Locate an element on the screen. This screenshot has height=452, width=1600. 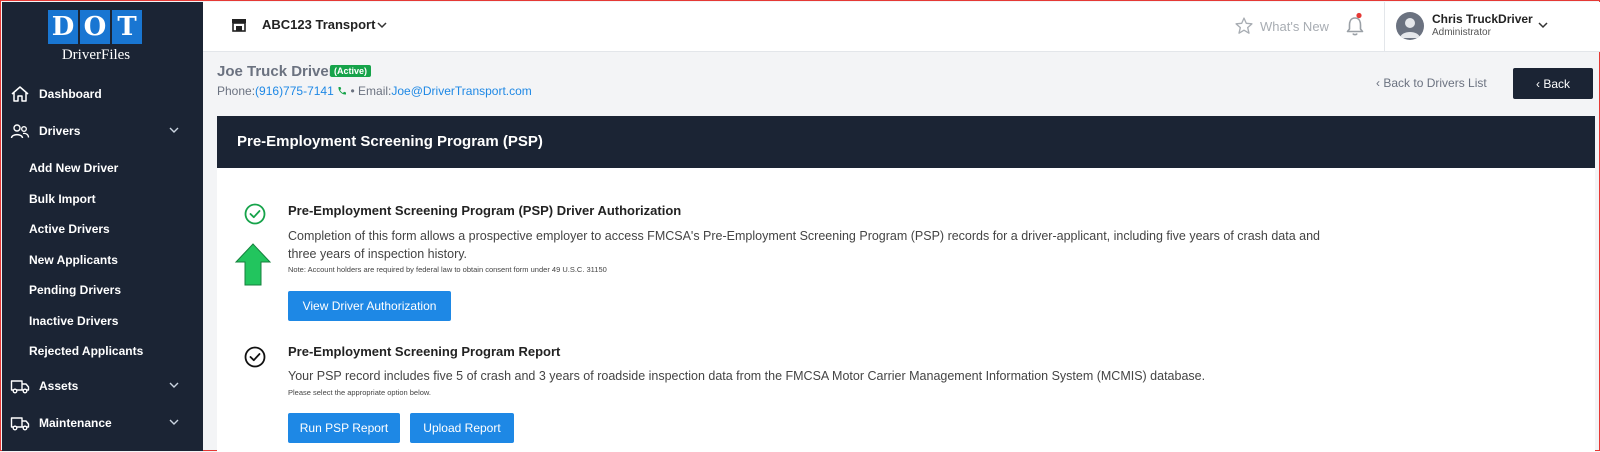
phone-icon is located at coordinates (342, 91).